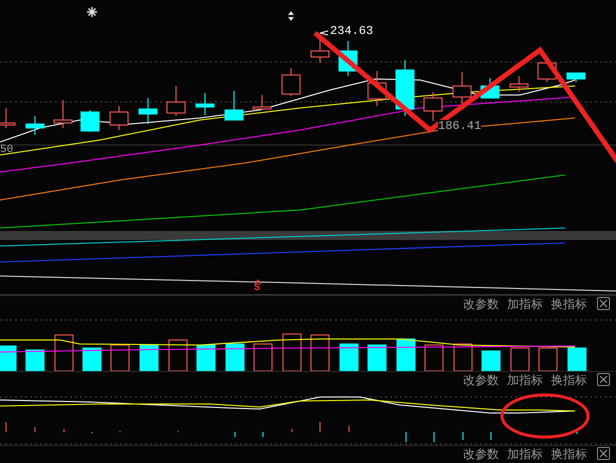 This screenshot has width=616, height=463. What do you see at coordinates (258, 281) in the screenshot?
I see `signal-caret-icon` at bounding box center [258, 281].